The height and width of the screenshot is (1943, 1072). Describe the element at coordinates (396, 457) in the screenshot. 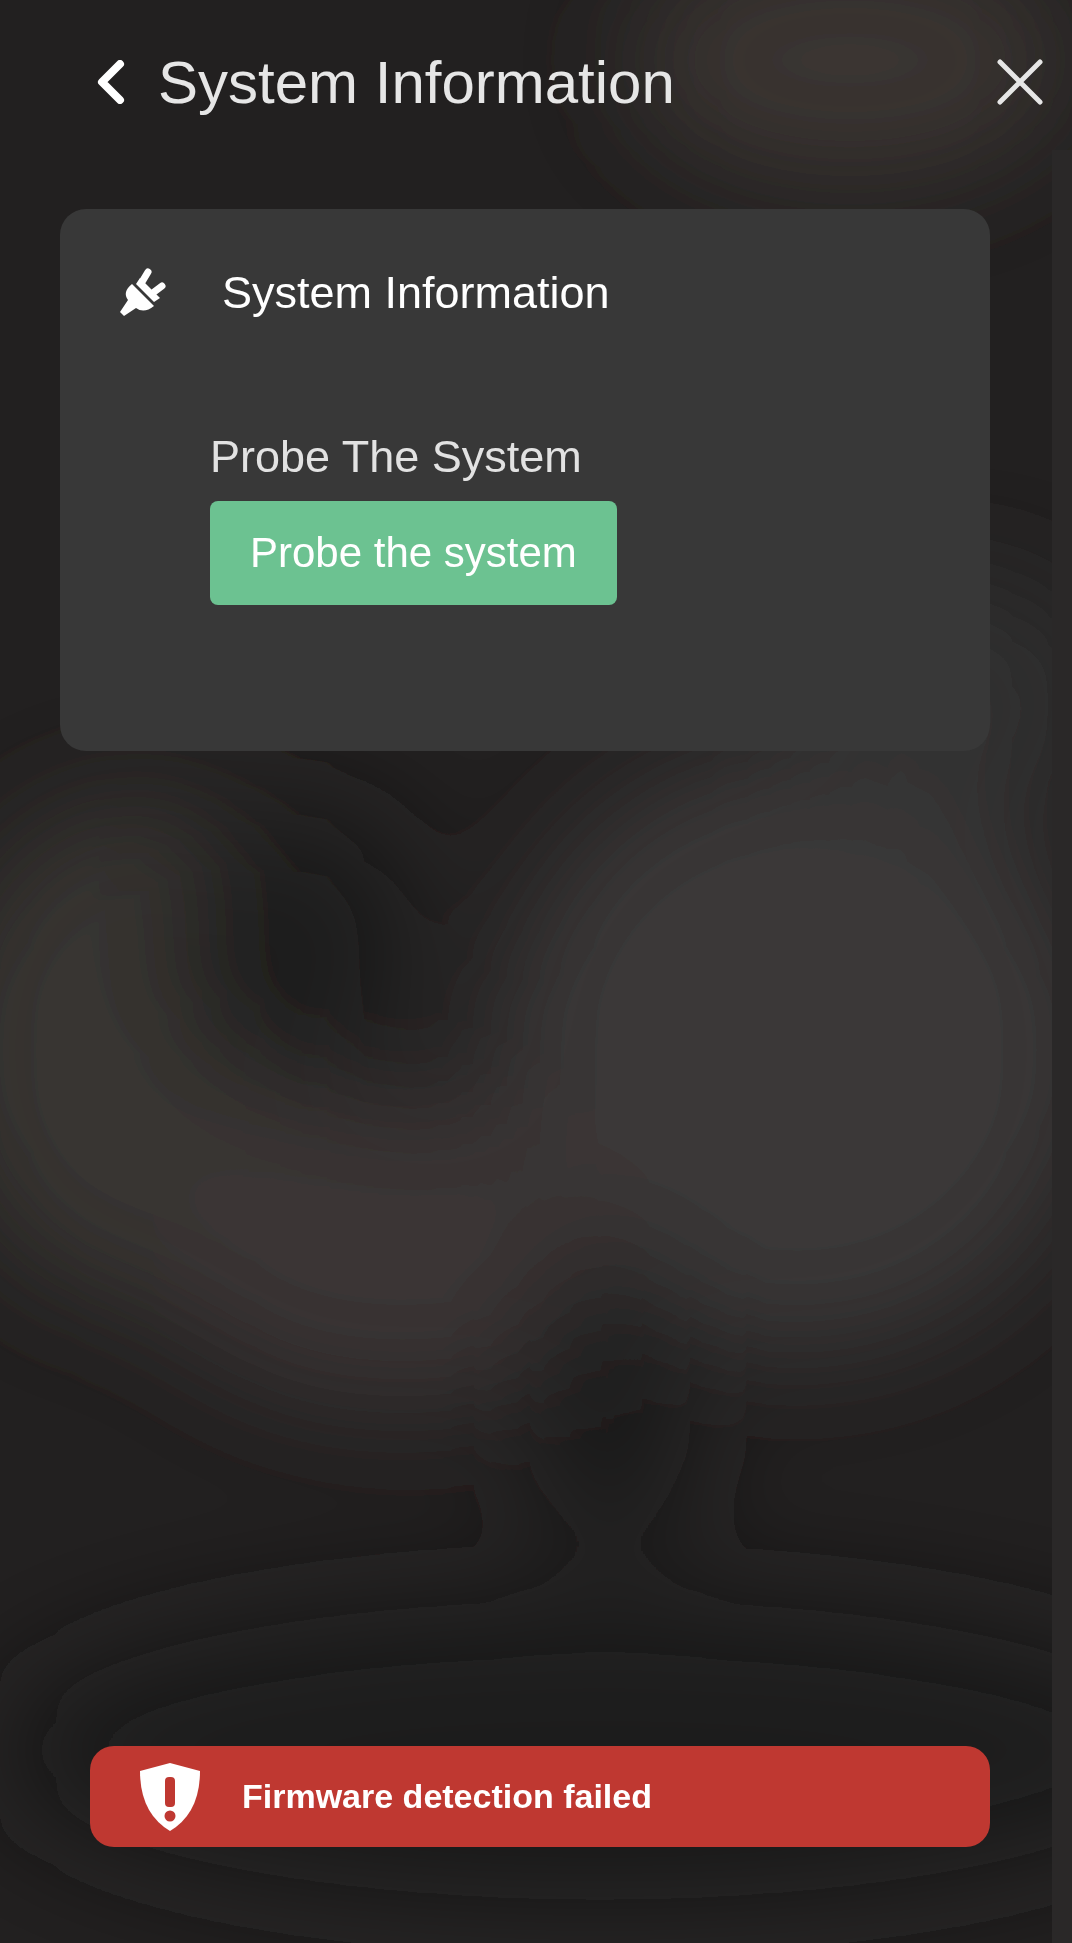

I see `section-label: Probe The System` at that location.